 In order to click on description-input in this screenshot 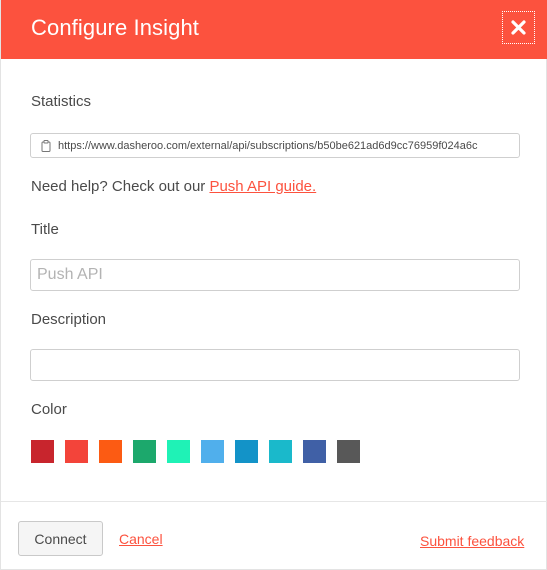, I will do `click(275, 365)`.